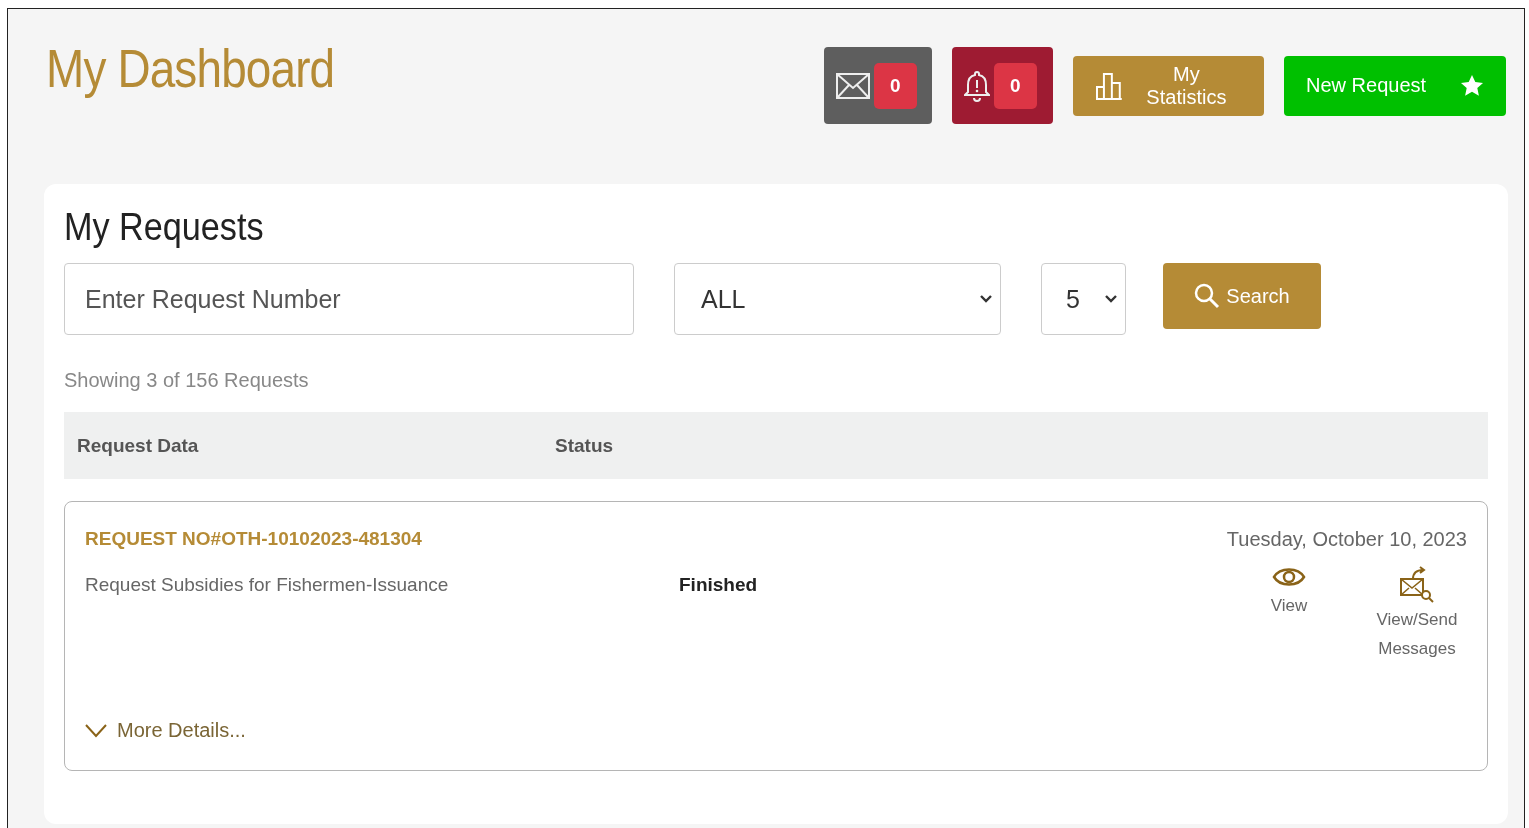 This screenshot has height=828, width=1529. I want to click on results-summary: Showing 3 of 156 Requests, so click(187, 380).